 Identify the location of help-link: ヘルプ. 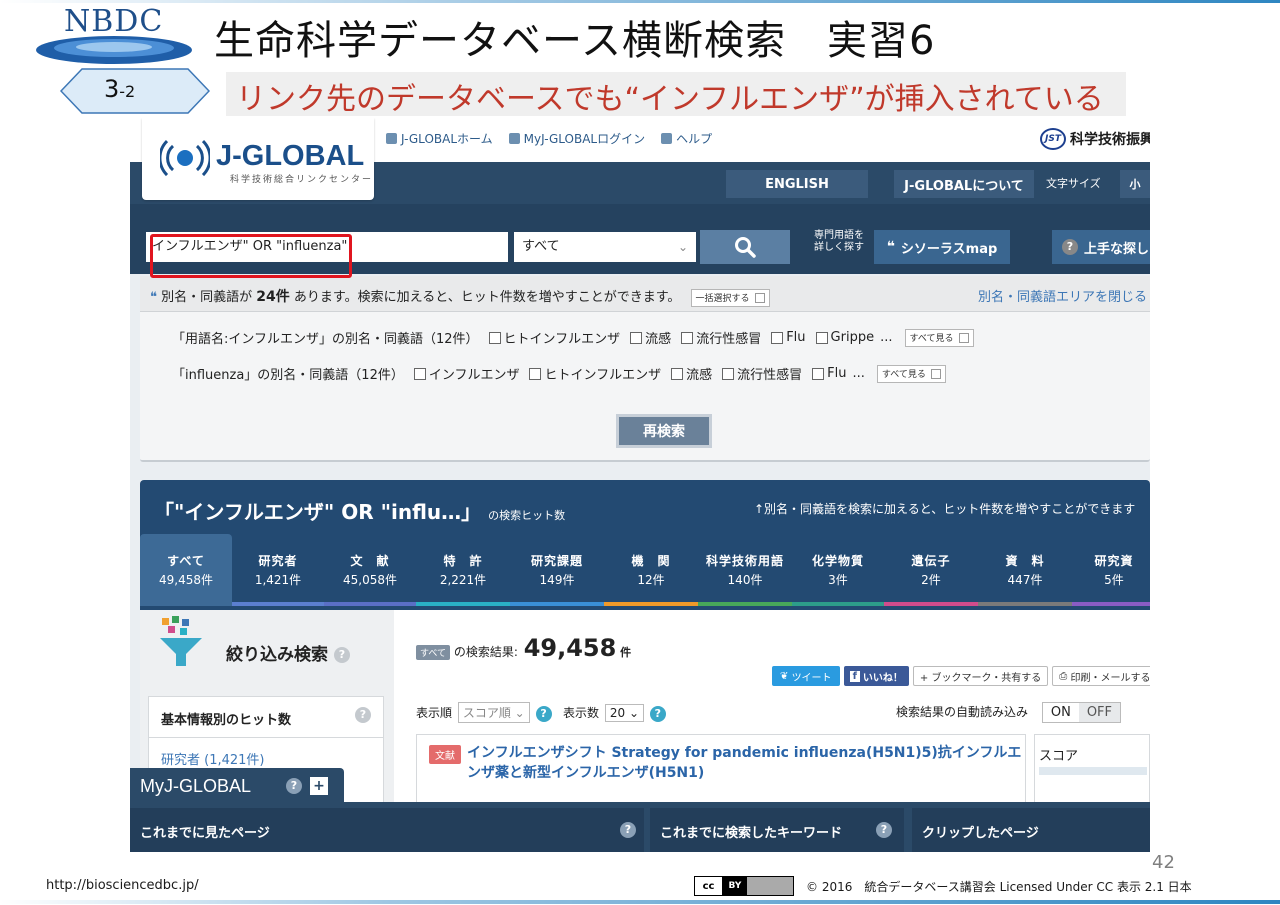
(686, 138).